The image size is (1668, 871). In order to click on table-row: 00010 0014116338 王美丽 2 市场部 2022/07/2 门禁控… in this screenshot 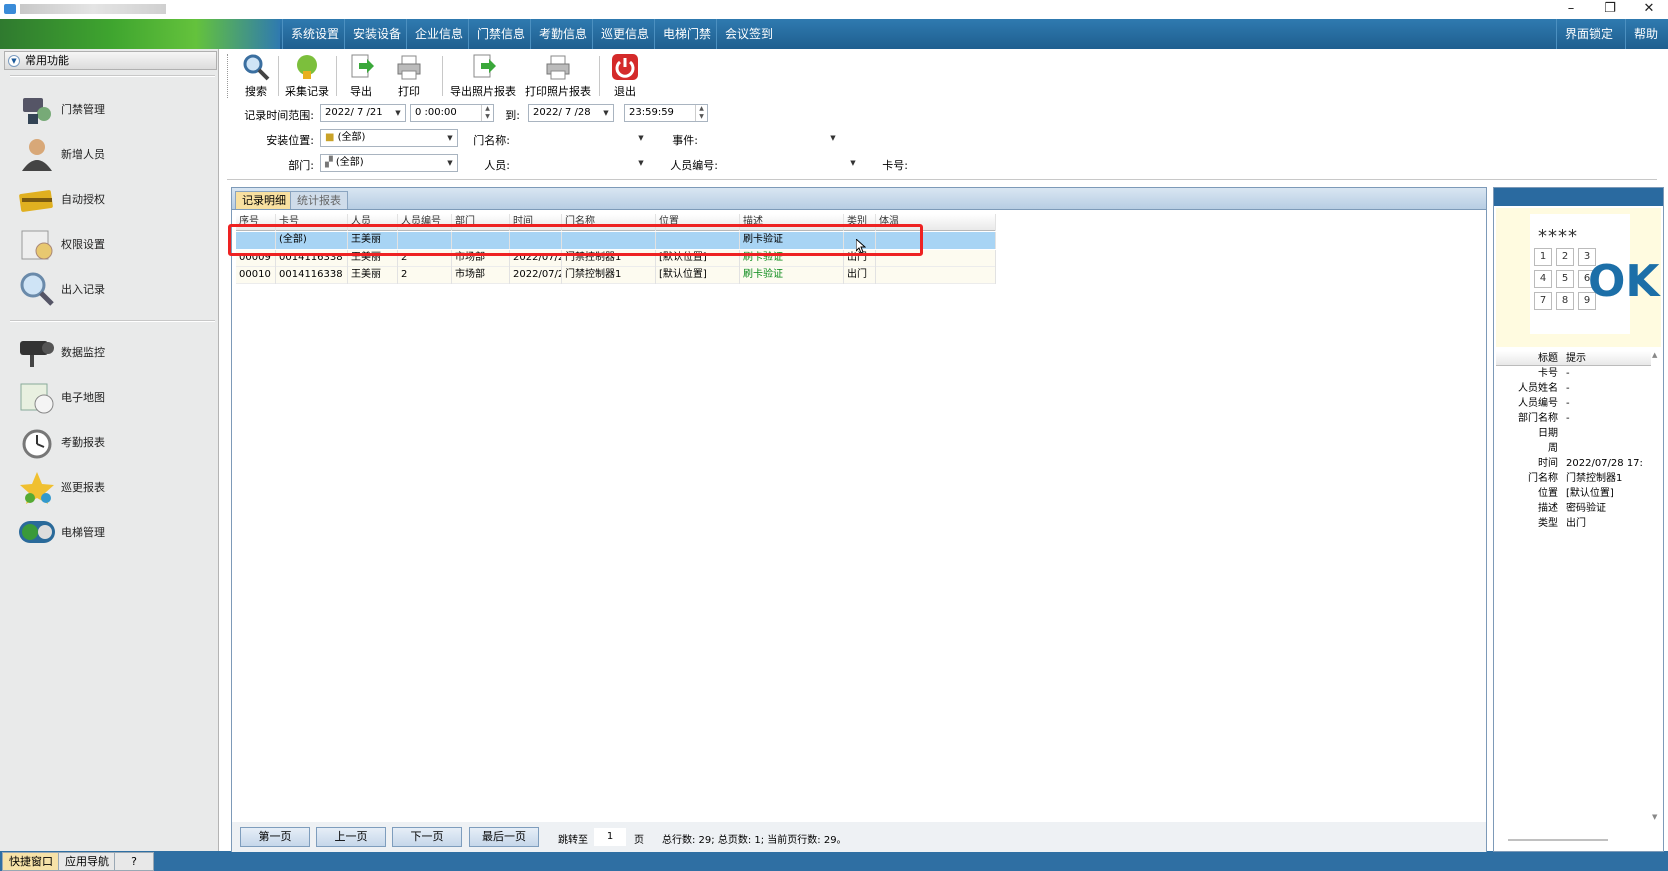, I will do `click(616, 275)`.